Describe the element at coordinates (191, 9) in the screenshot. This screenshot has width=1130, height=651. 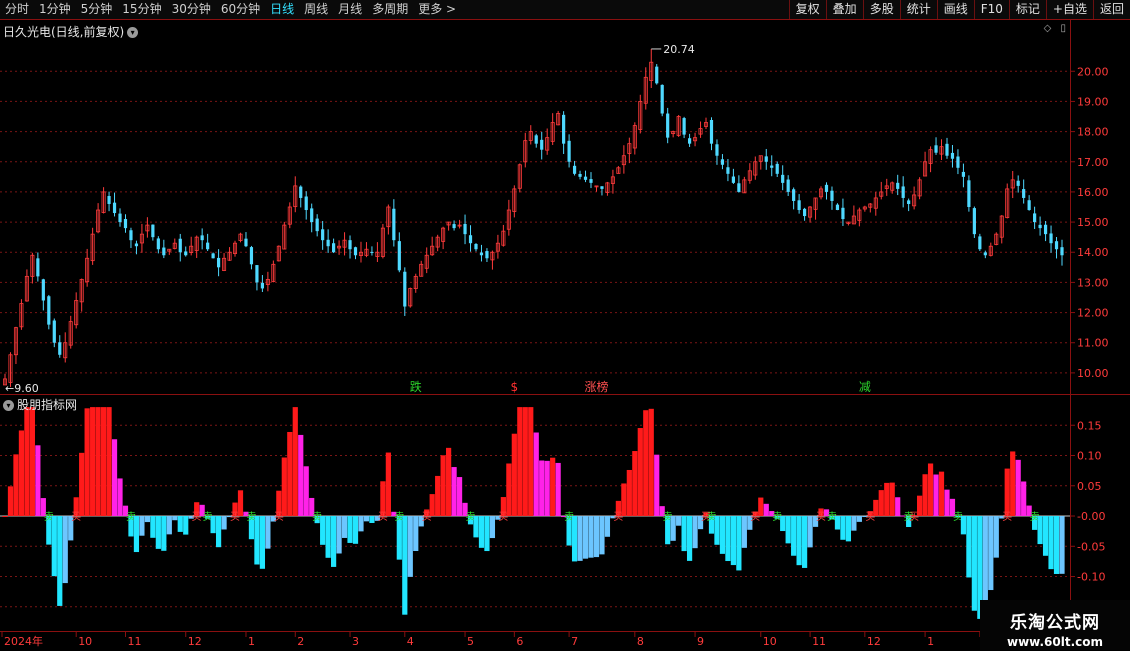
I see `period-tab-4: 30分钟` at that location.